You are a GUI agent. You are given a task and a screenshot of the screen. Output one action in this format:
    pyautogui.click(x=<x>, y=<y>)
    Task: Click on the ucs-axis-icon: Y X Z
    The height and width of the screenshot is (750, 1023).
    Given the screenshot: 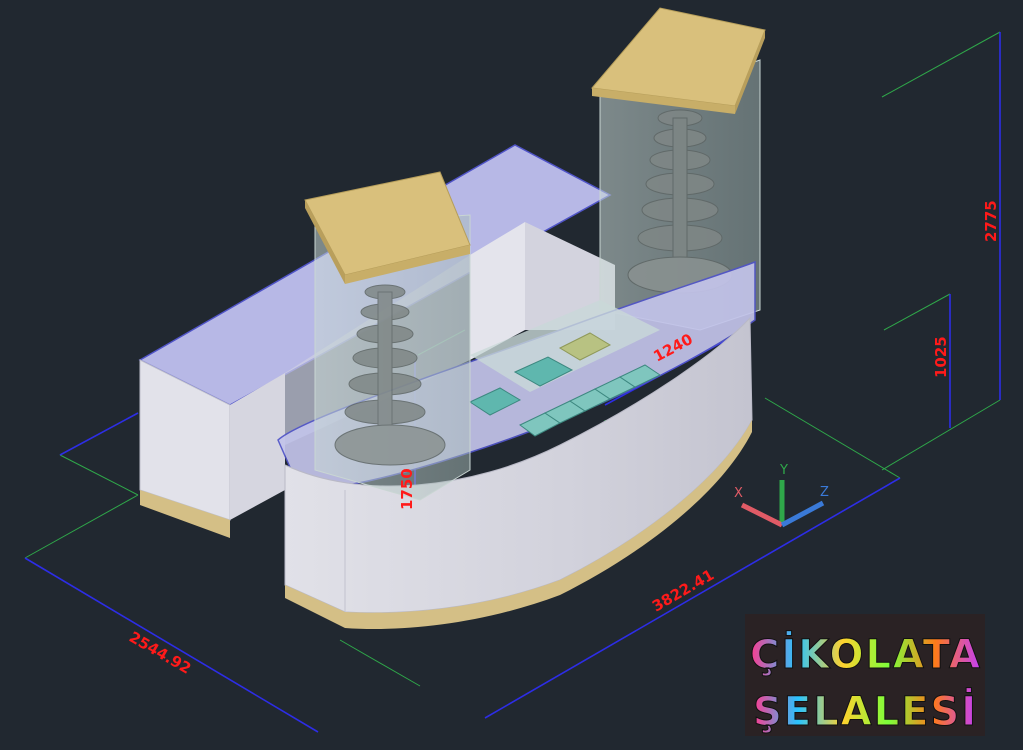 What is the action you would take?
    pyautogui.click(x=781, y=495)
    